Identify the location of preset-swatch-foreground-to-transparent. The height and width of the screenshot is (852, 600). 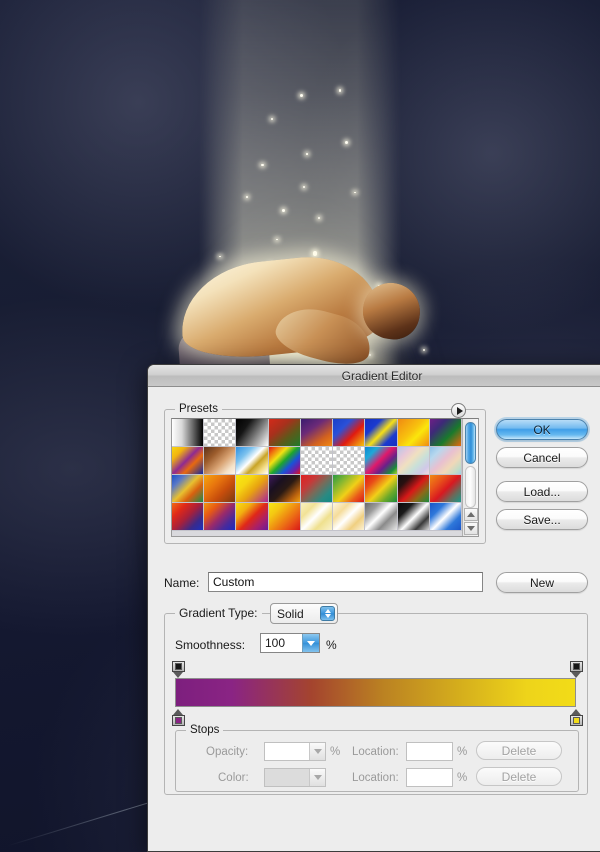
(220, 433).